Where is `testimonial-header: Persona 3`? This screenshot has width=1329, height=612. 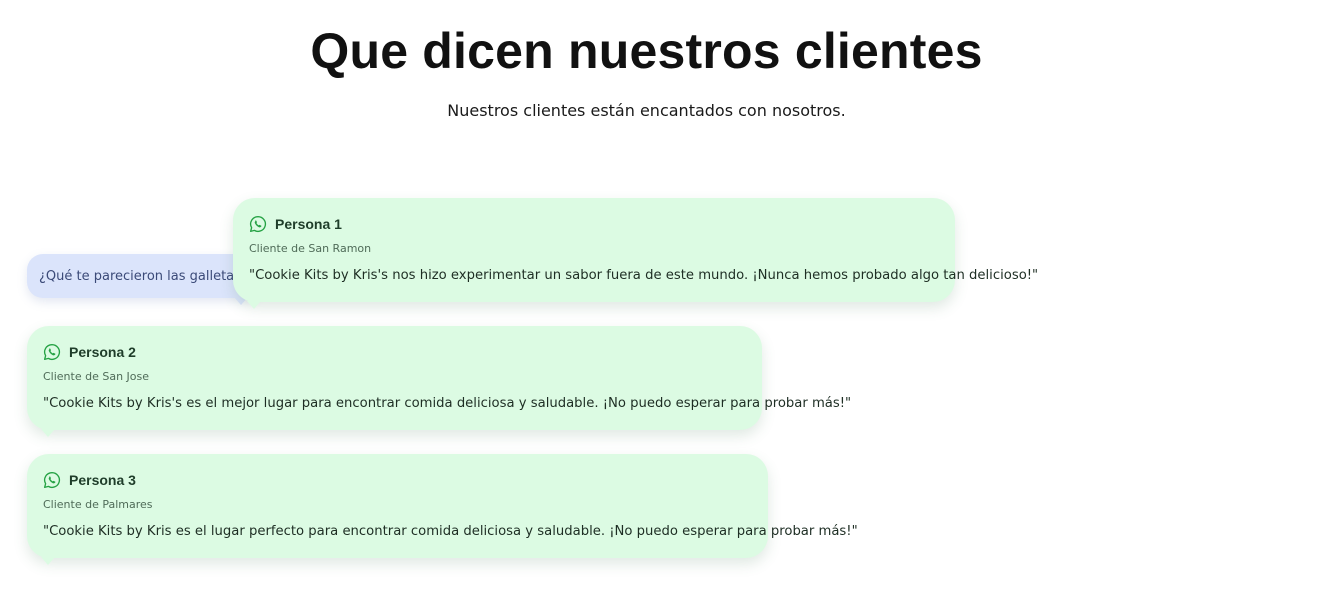 testimonial-header: Persona 3 is located at coordinates (397, 480).